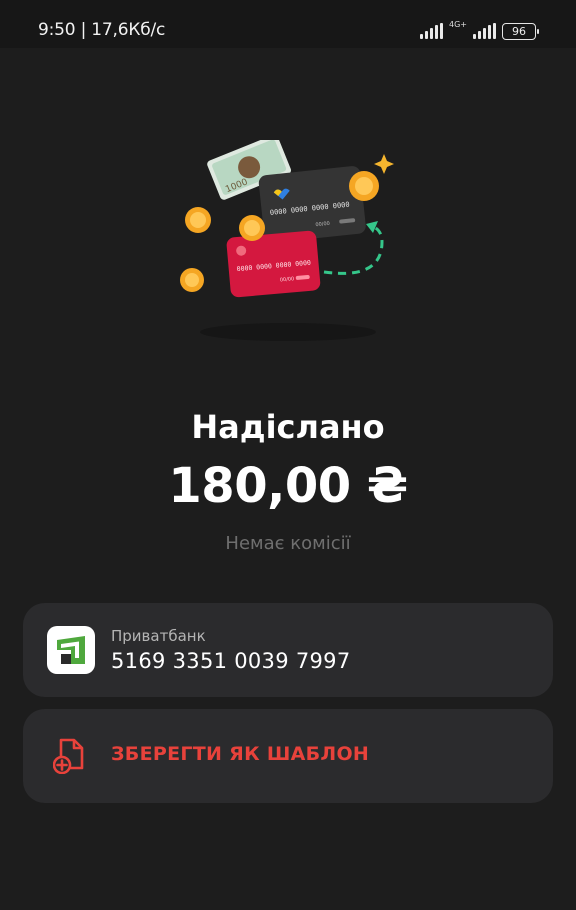 Image resolution: width=576 pixels, height=910 pixels. What do you see at coordinates (431, 31) in the screenshot?
I see `signal-icon` at bounding box center [431, 31].